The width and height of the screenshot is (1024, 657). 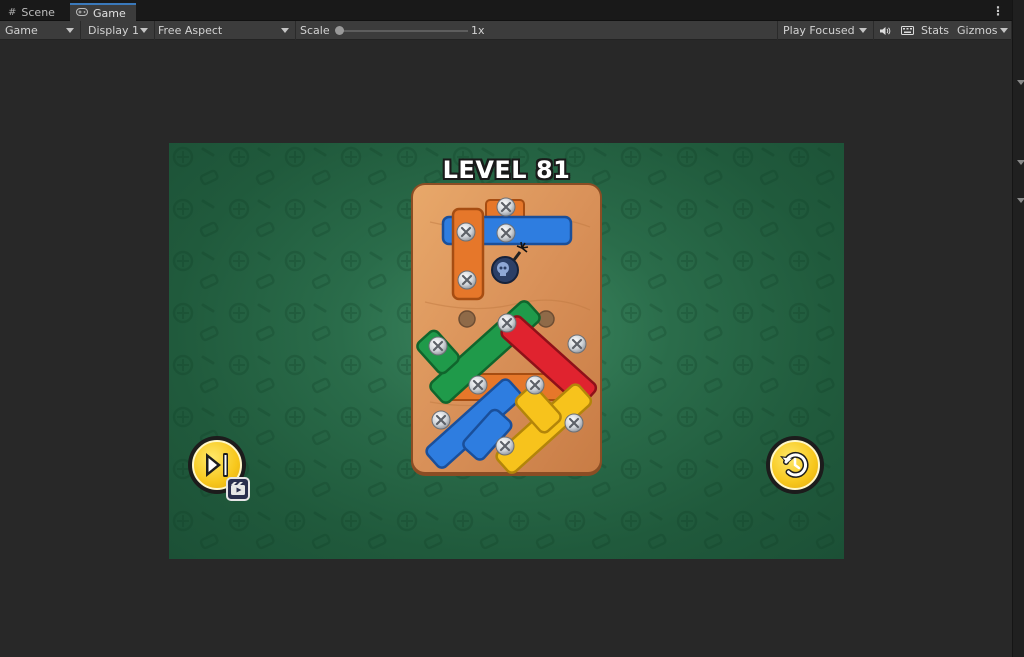 I want to click on more-options-icon: ⋮, so click(x=998, y=11).